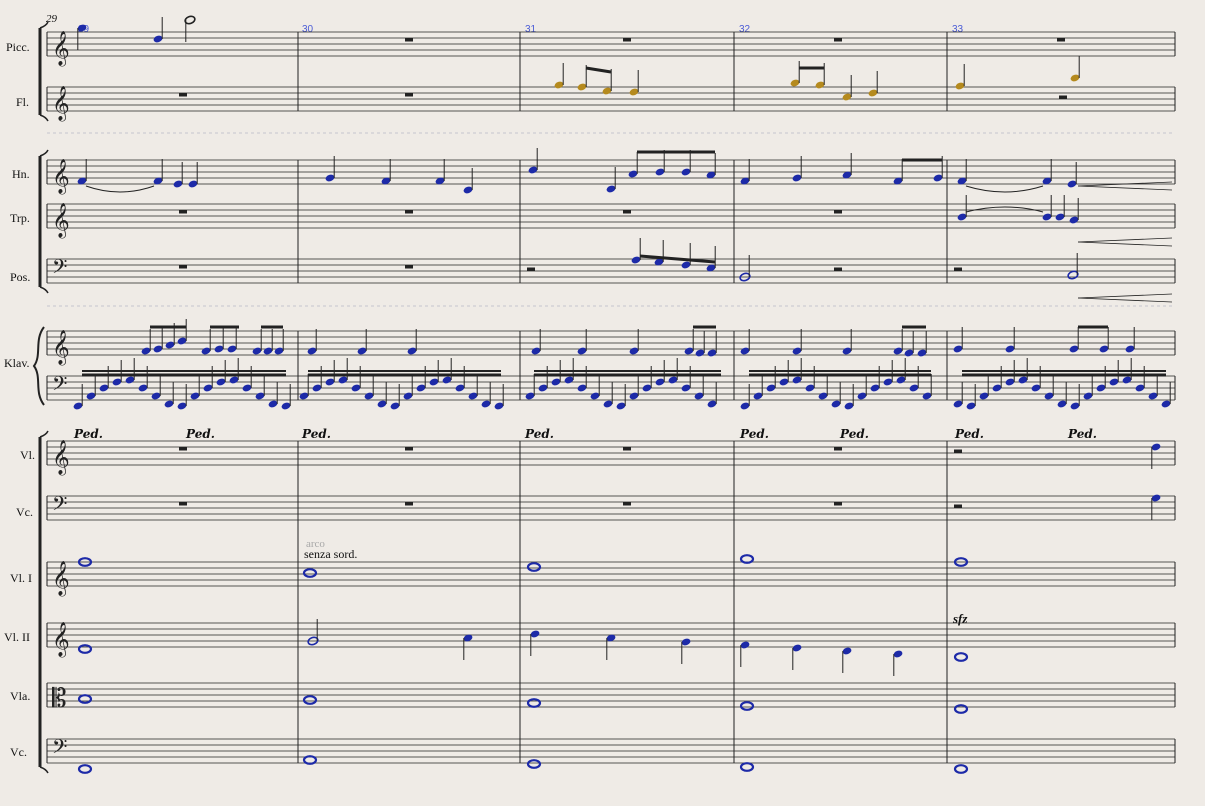 This screenshot has width=1205, height=806. Describe the element at coordinates (59, 699) in the screenshot. I see `clef-alto: 𝄡` at that location.